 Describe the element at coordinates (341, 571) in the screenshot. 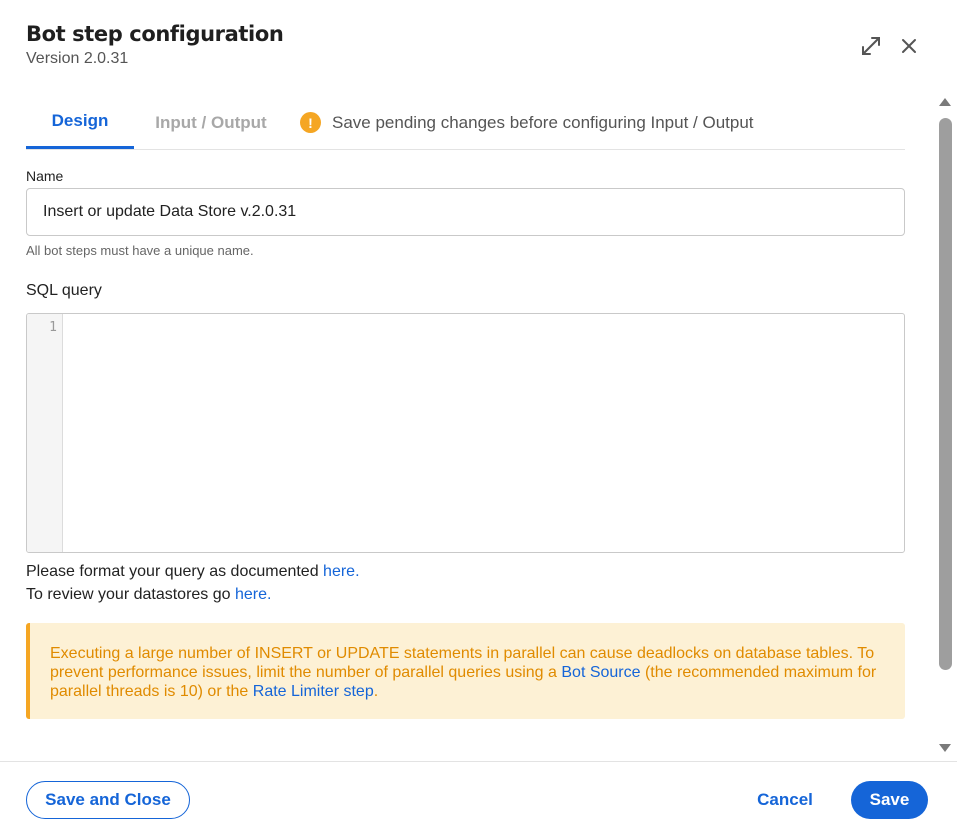

I see `format-docs-link: here.` at that location.